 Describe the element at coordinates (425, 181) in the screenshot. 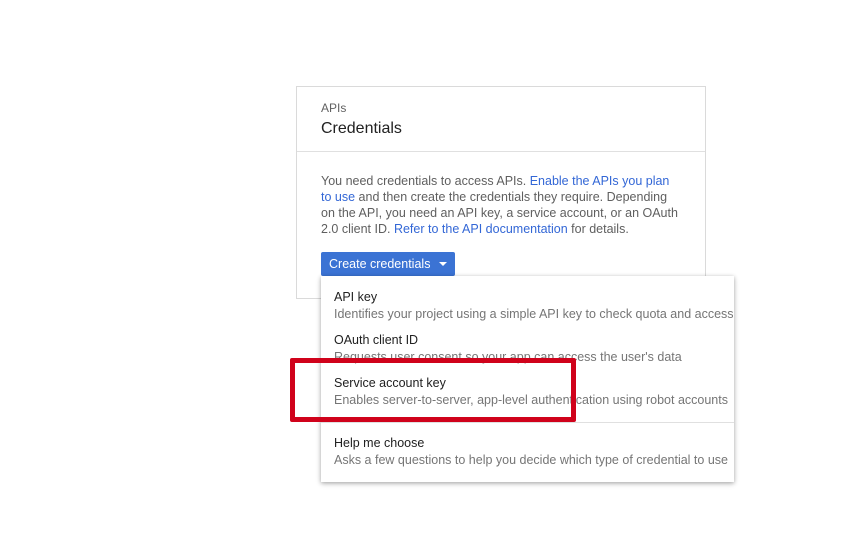

I see `description-text-1: You need credentials to access APIs.` at that location.